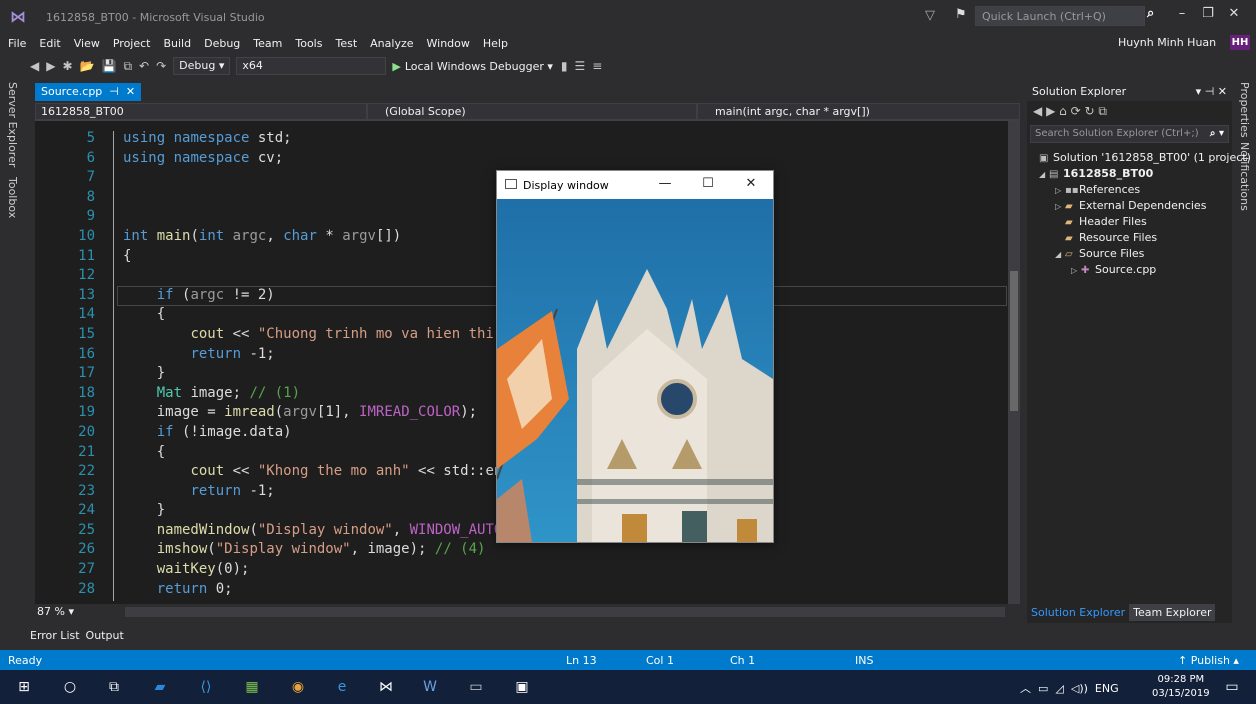 The width and height of the screenshot is (1256, 704). Describe the element at coordinates (161, 66) in the screenshot. I see `redo-icon: ↷` at that location.